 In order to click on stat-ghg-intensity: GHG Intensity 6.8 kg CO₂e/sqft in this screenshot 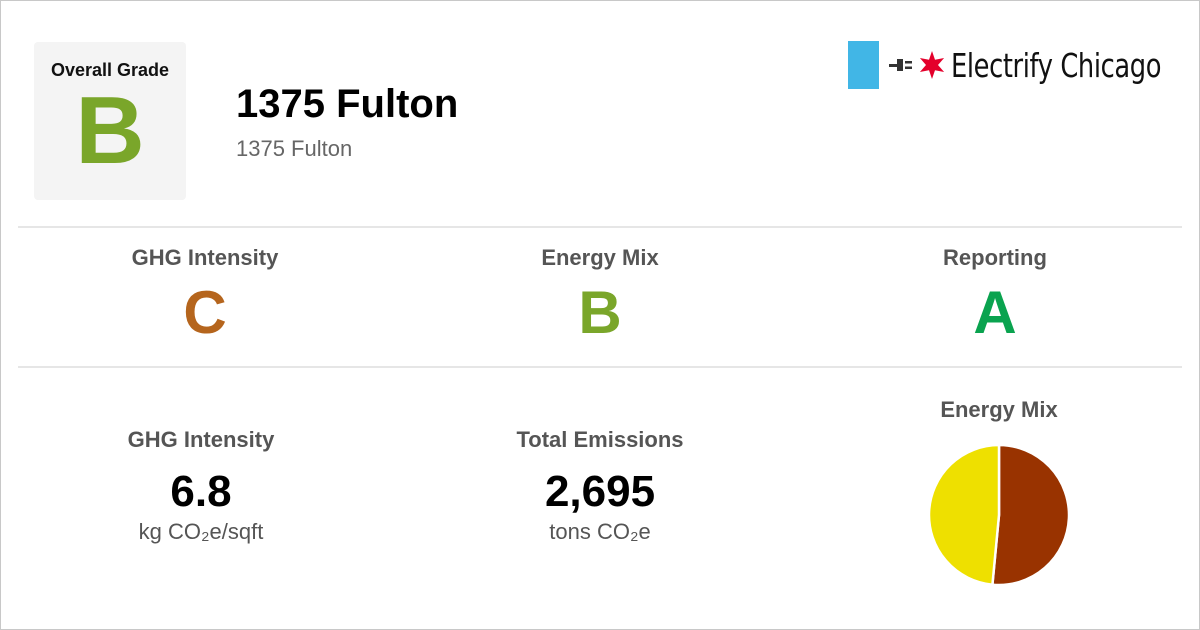, I will do `click(201, 486)`.